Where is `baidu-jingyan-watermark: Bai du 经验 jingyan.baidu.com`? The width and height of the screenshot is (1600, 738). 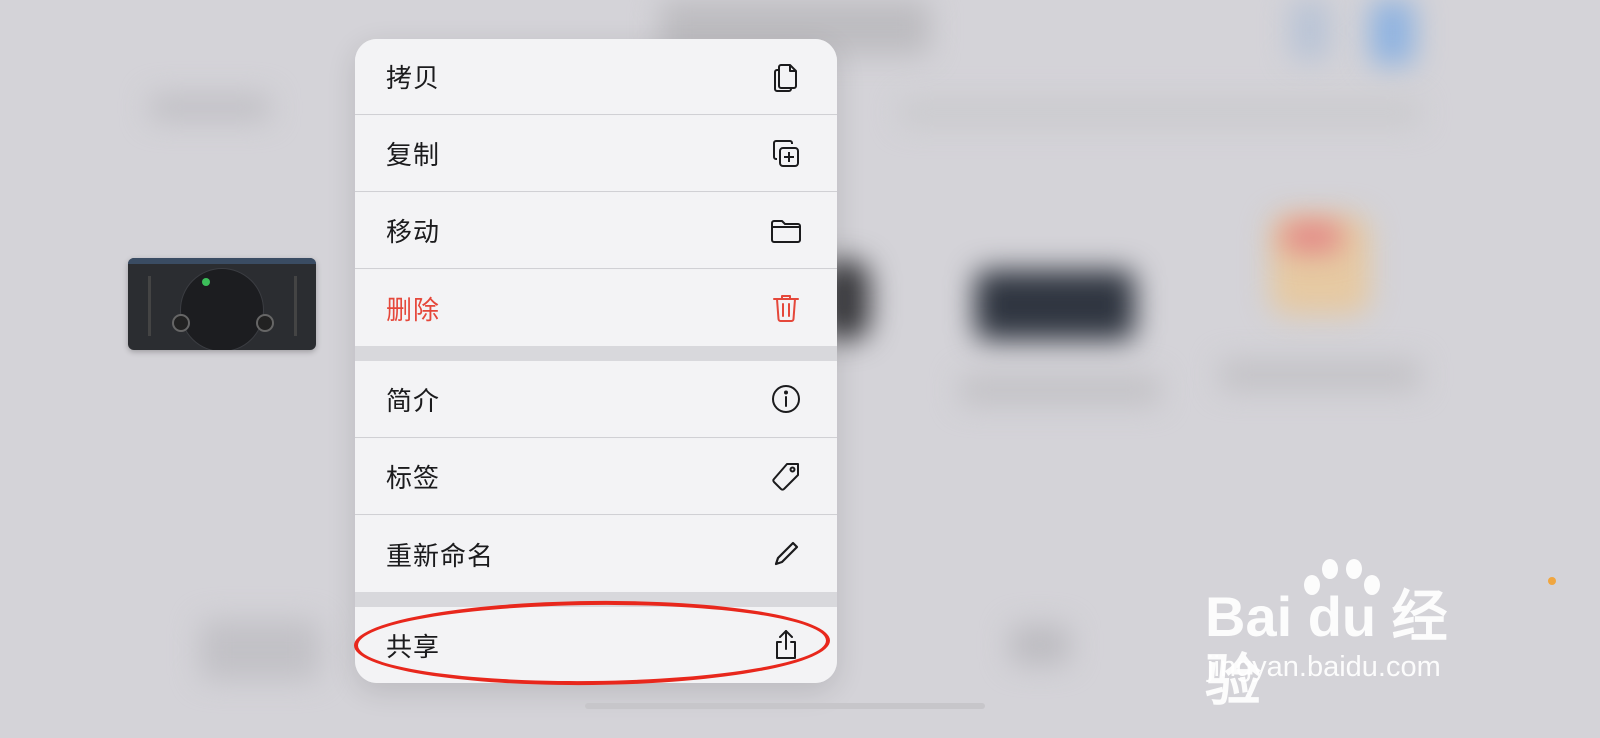
baidu-jingyan-watermark: Bai du 经验 jingyan.baidu.com is located at coordinates (1350, 635).